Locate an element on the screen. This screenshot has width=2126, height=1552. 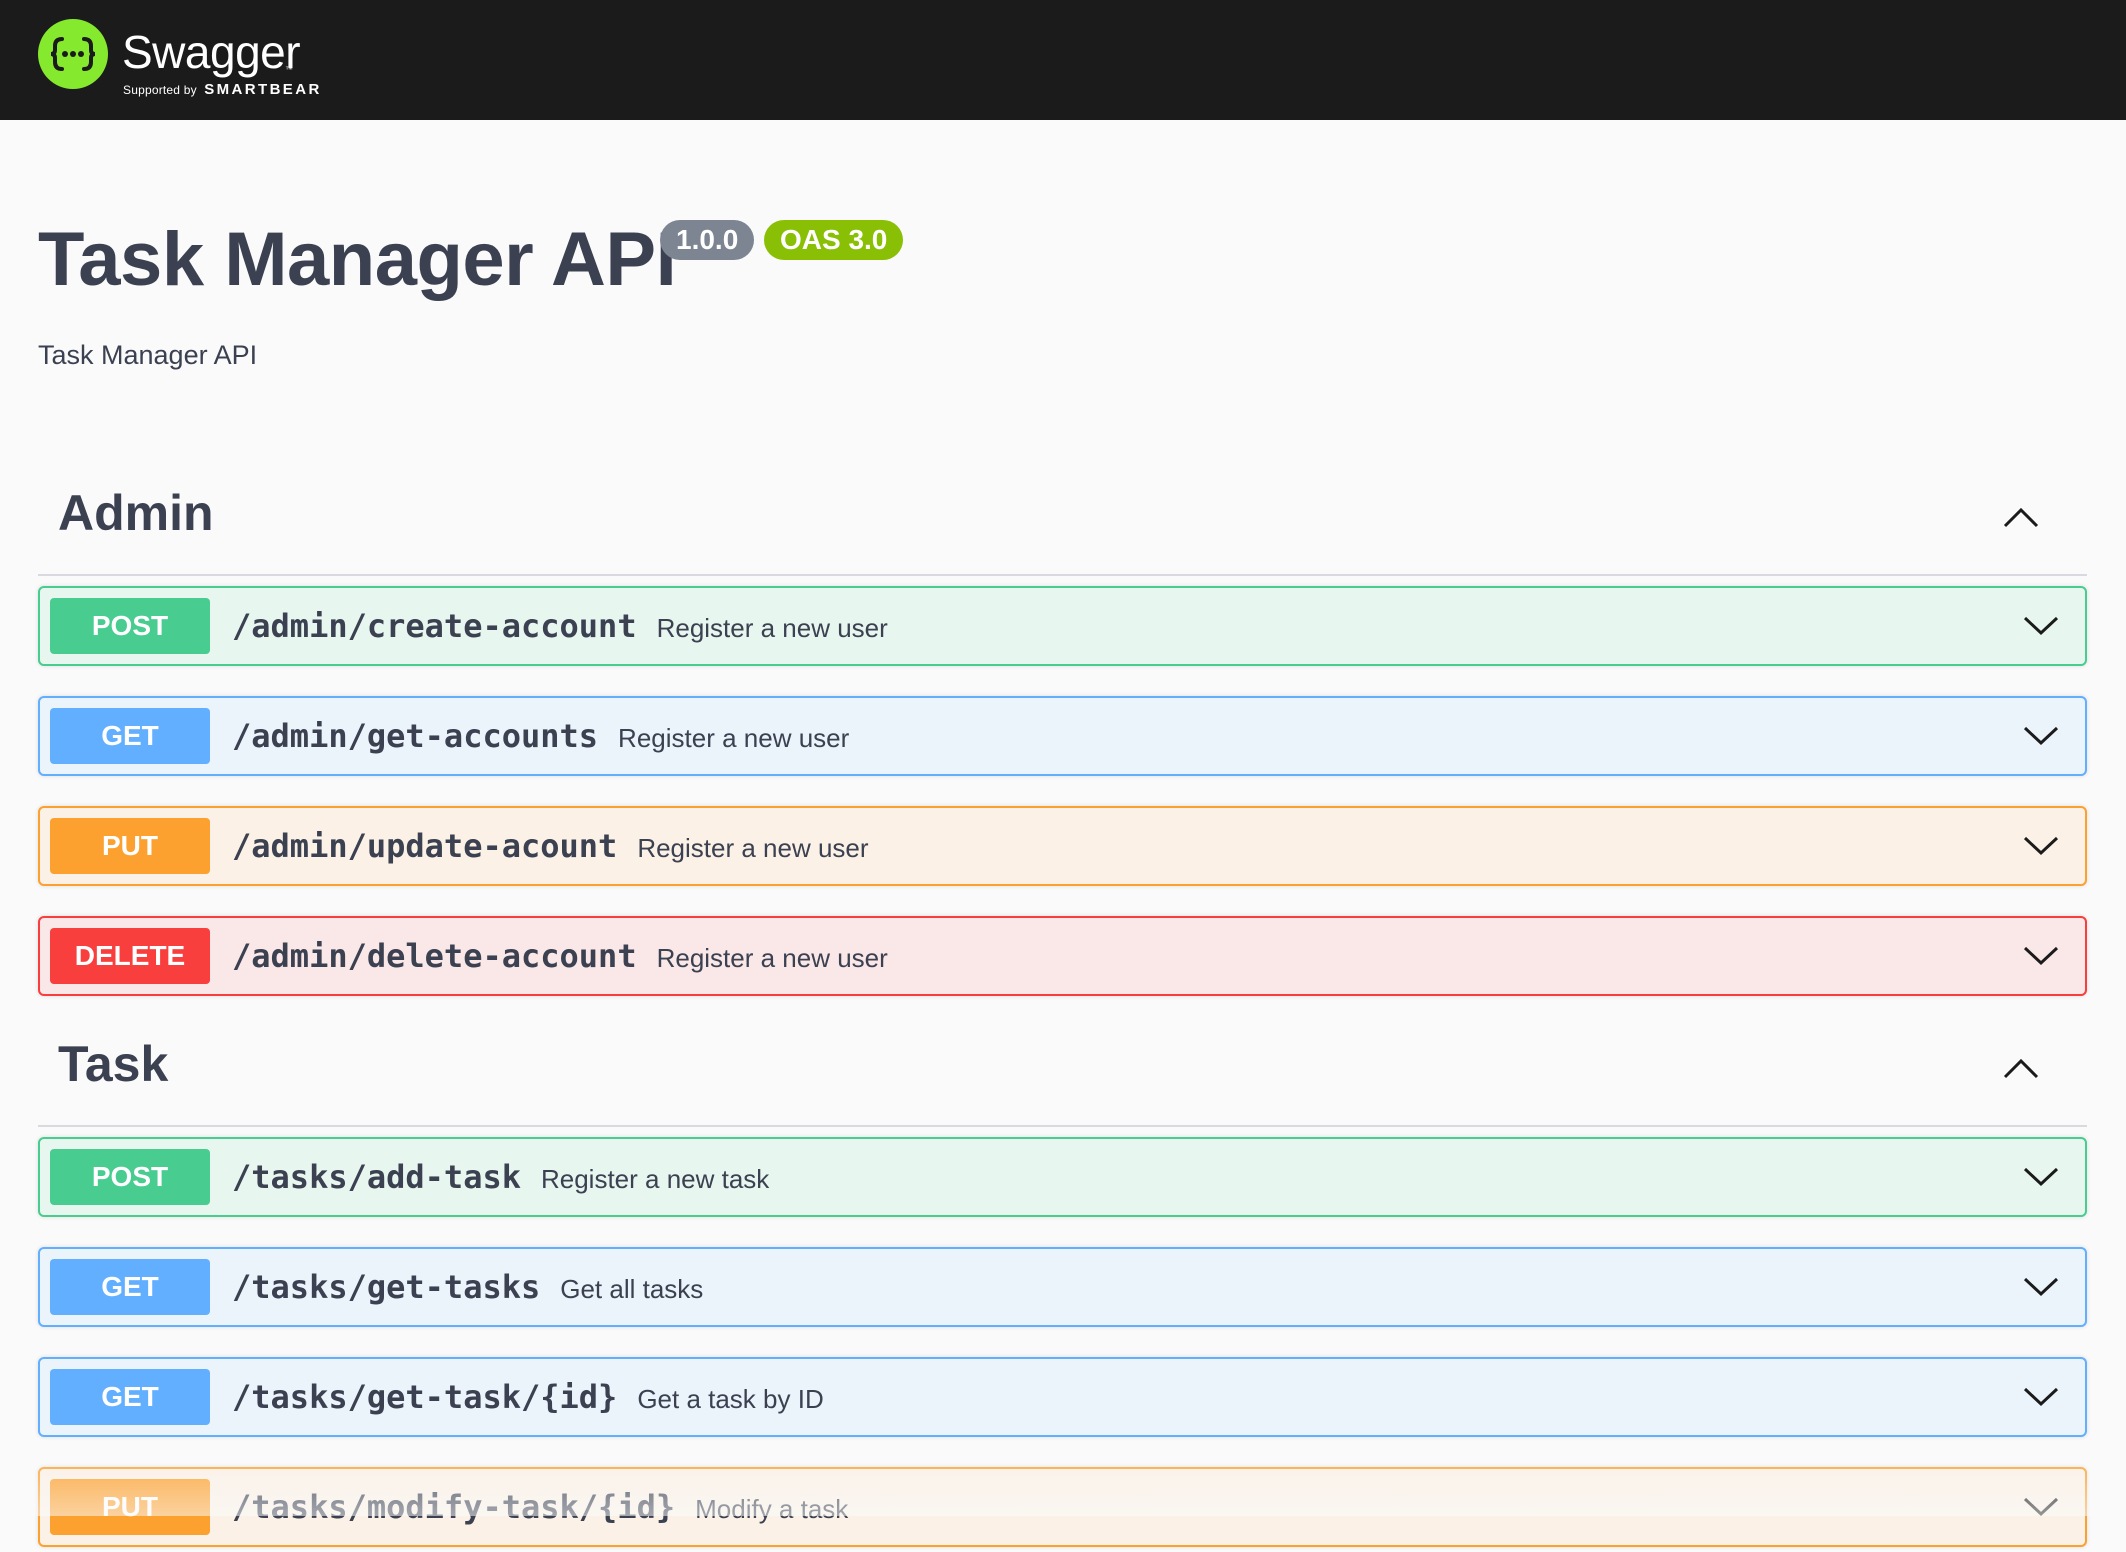
operation-path: /tasks/modify-task/{id} is located at coordinates (454, 1507).